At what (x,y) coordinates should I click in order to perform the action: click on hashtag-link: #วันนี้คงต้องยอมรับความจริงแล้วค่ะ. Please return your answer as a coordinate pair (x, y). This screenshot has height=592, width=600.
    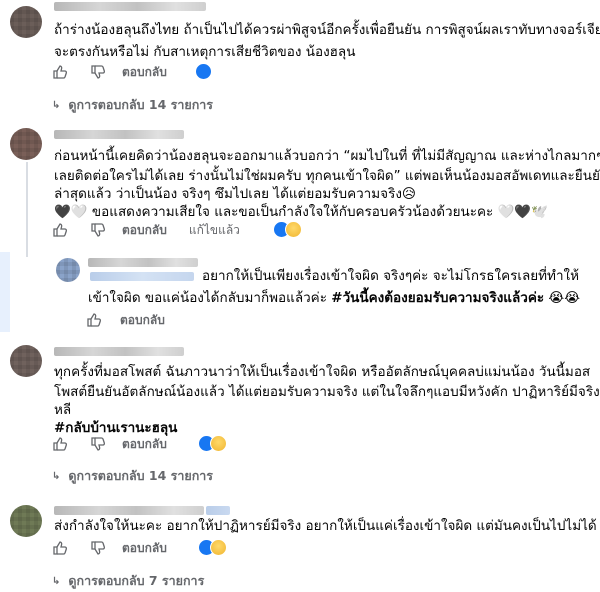
    Looking at the image, I should click on (437, 298).